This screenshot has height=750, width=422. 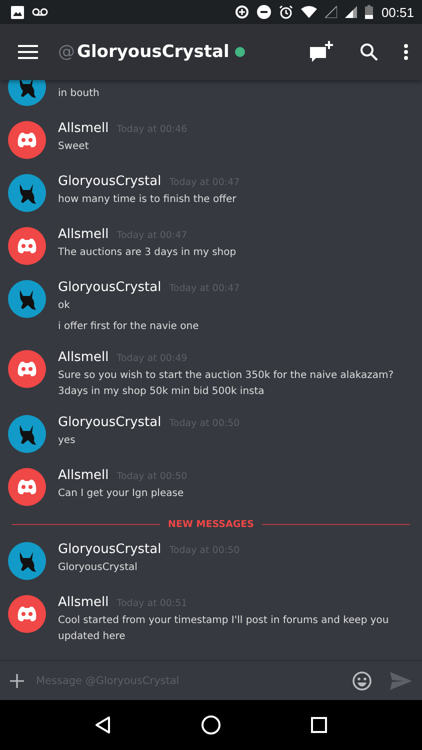 What do you see at coordinates (319, 725) in the screenshot?
I see `recents-button` at bounding box center [319, 725].